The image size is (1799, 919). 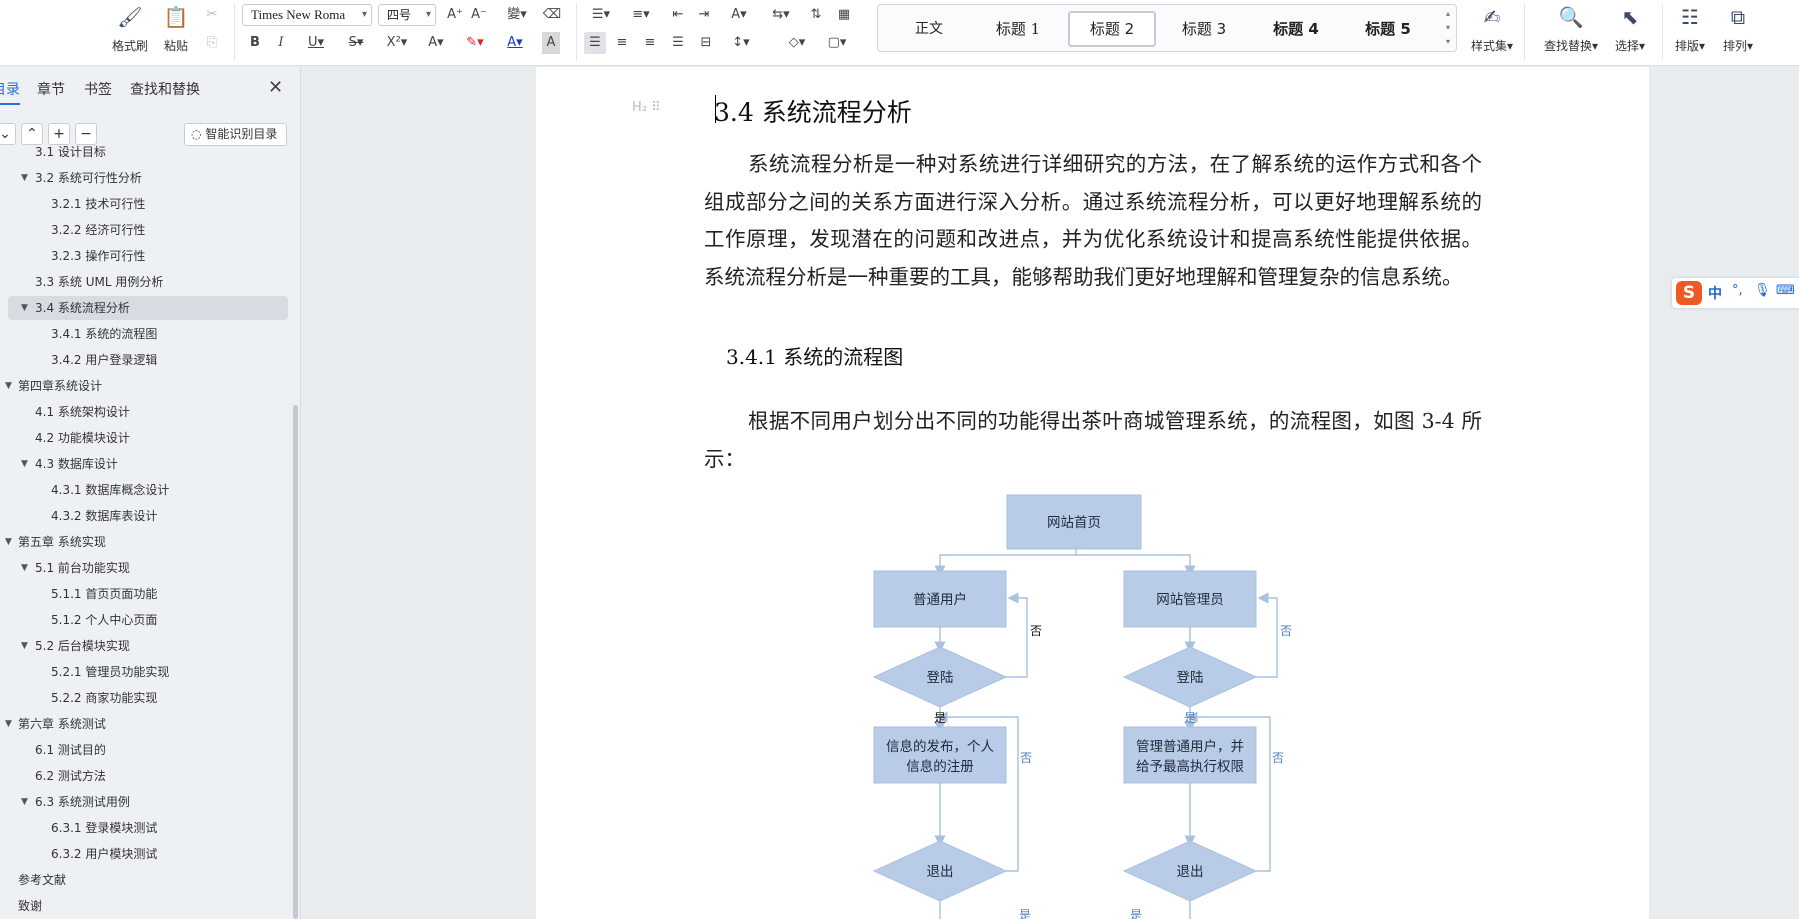 What do you see at coordinates (281, 43) in the screenshot?
I see `italic-icon: I` at bounding box center [281, 43].